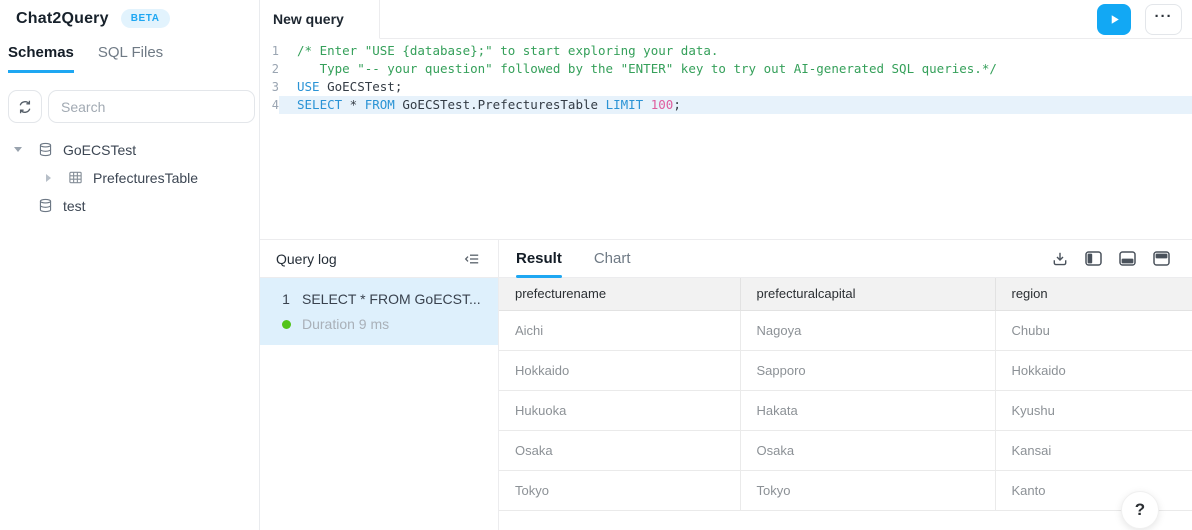 This screenshot has height=530, width=1192. Describe the element at coordinates (620, 330) in the screenshot. I see `table-cell: Aichi` at that location.